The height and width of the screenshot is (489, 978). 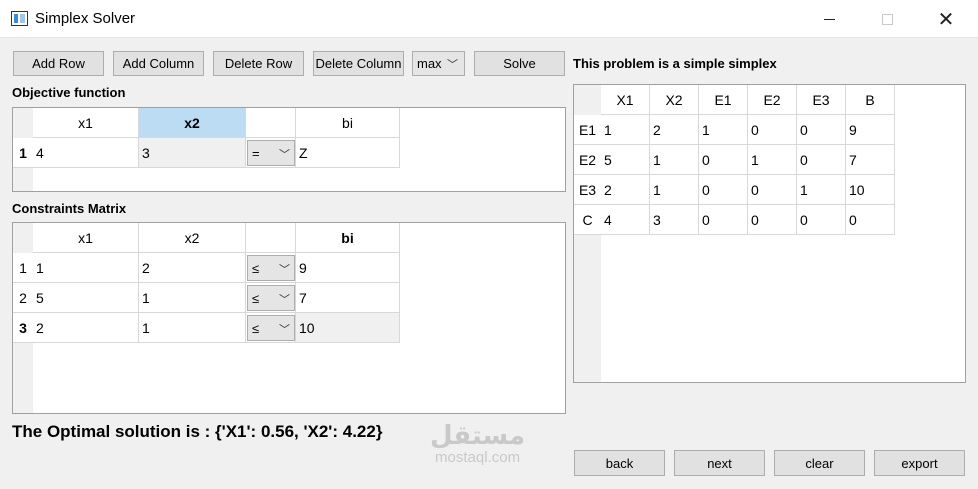 What do you see at coordinates (86, 298) in the screenshot?
I see `constraints-cell: 5` at bounding box center [86, 298].